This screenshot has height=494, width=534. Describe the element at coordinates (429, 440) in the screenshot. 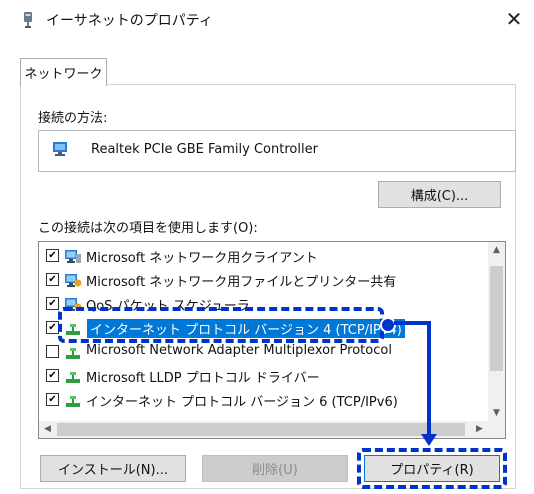

I see `annotation-arrow-icon` at that location.